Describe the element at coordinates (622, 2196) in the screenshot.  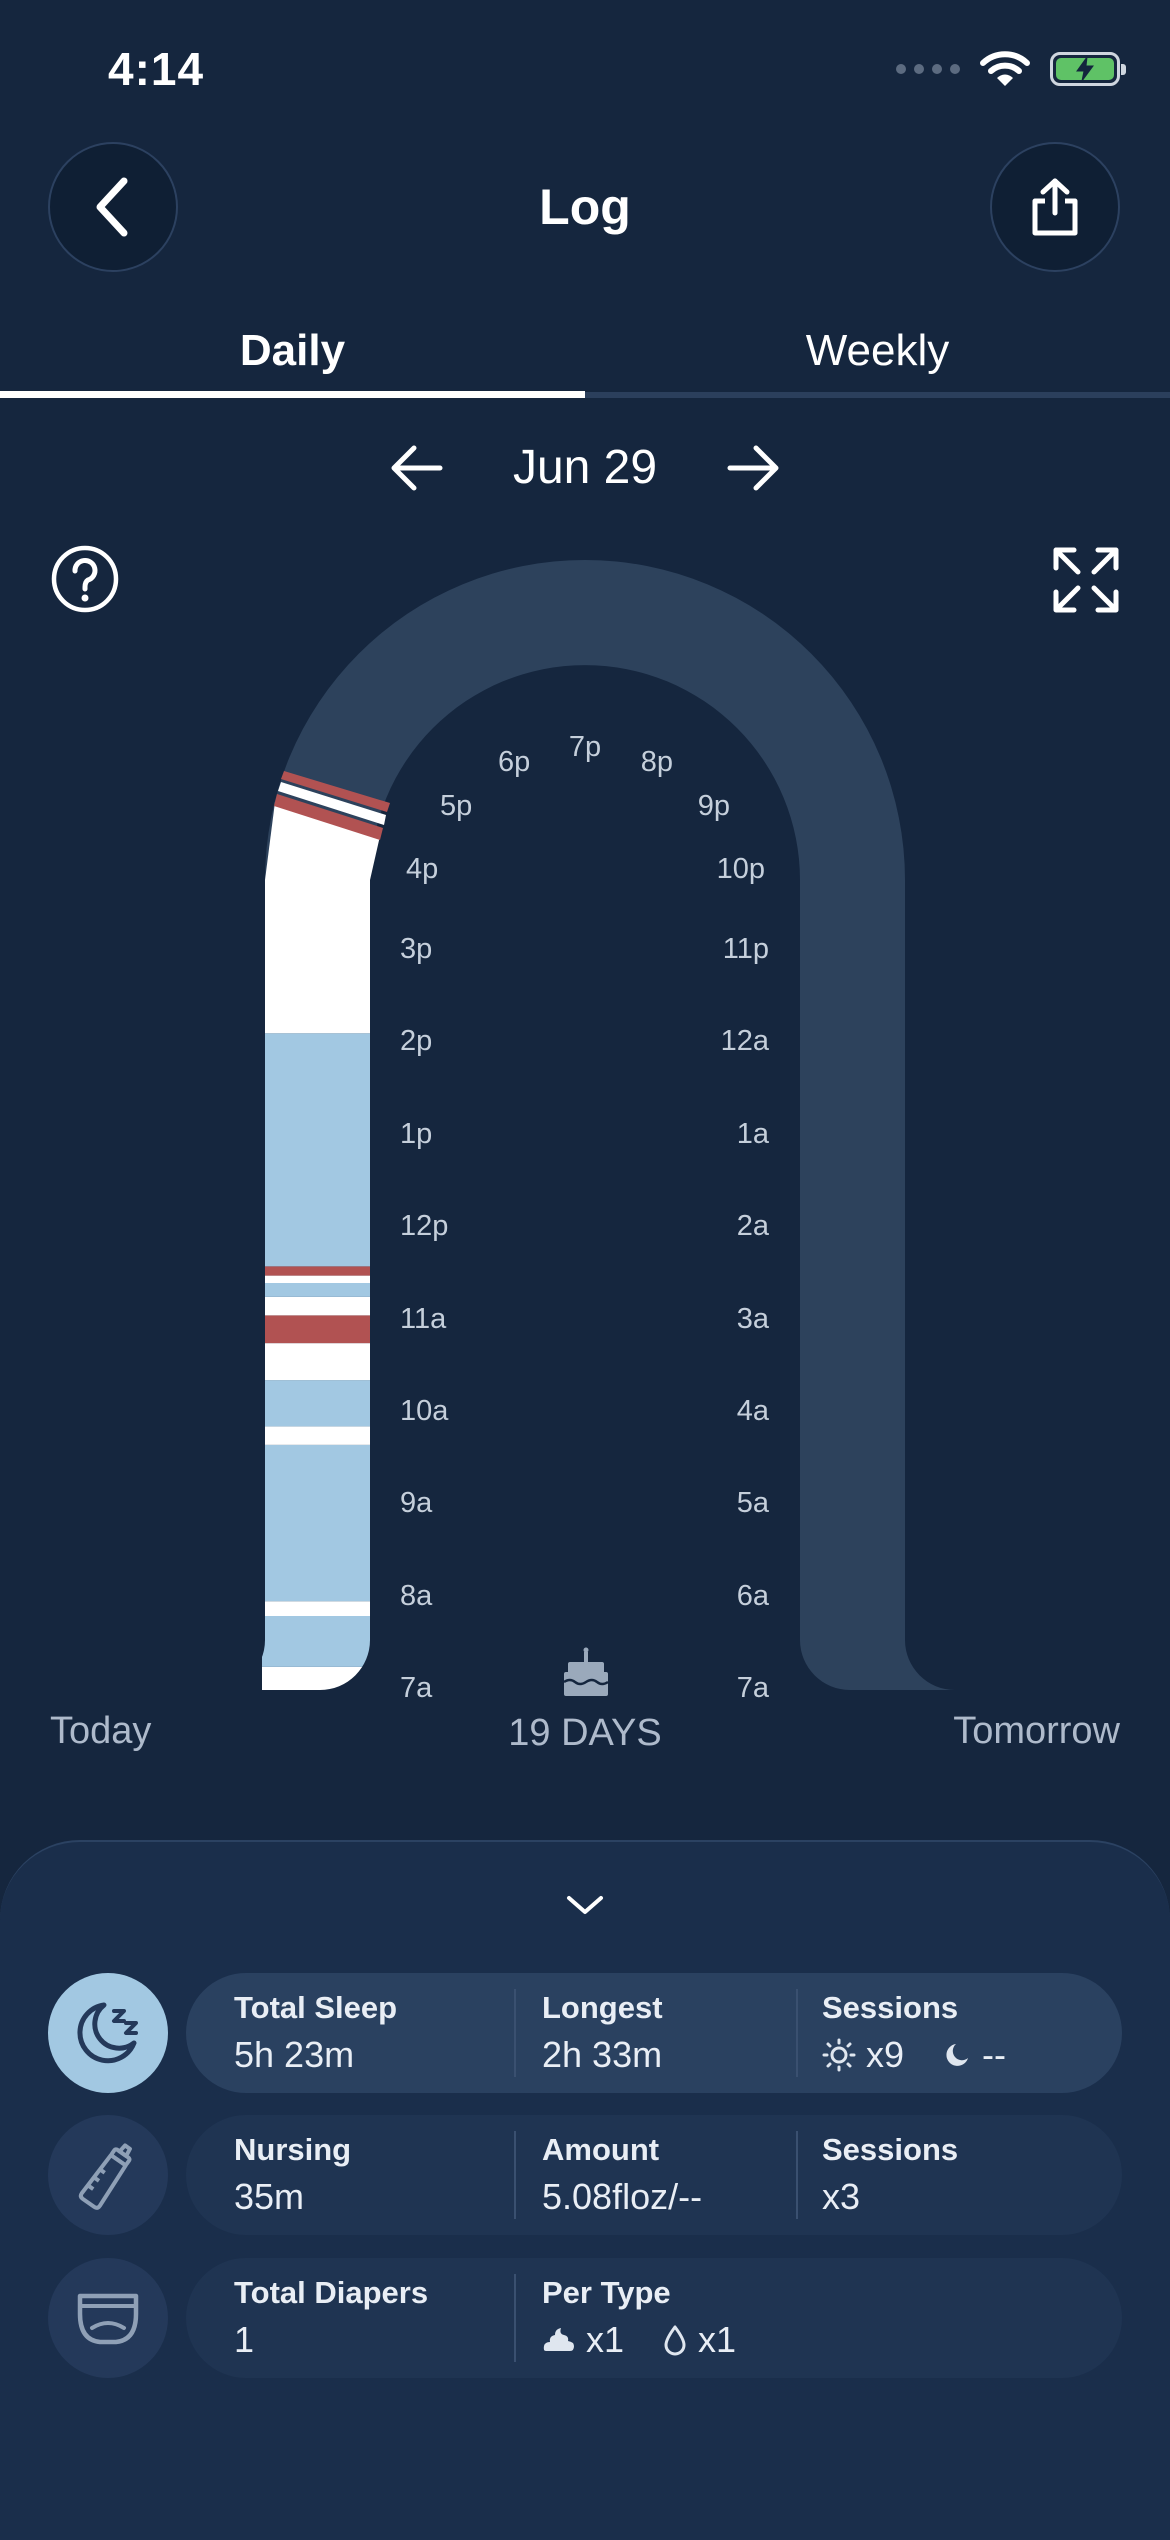
I see `amount-value: 5.08floz/--` at that location.